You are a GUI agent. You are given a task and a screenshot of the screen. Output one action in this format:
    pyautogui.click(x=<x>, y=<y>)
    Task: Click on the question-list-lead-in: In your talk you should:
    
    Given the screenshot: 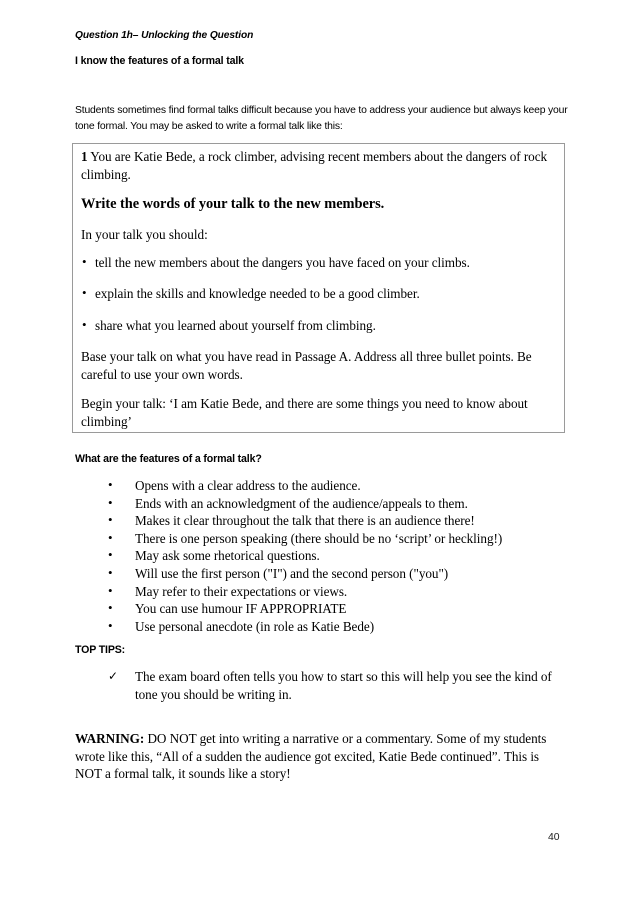 What is the action you would take?
    pyautogui.click(x=144, y=234)
    